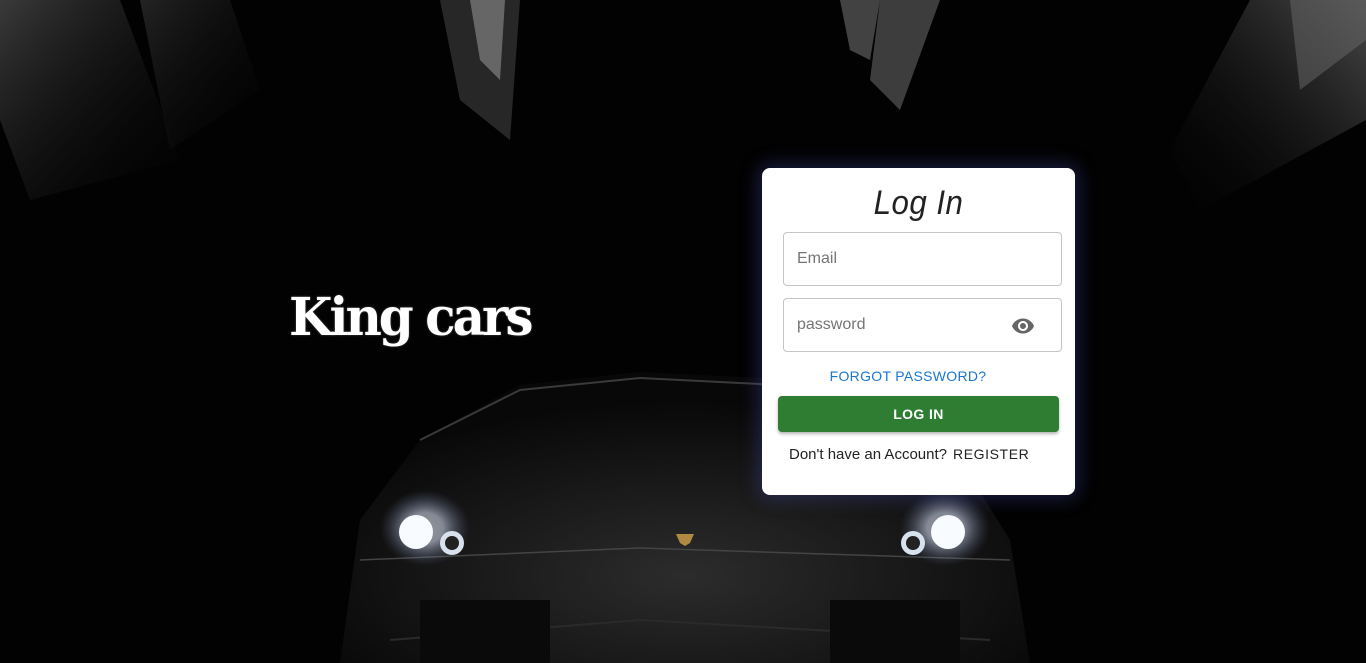  I want to click on password-input, so click(902, 325).